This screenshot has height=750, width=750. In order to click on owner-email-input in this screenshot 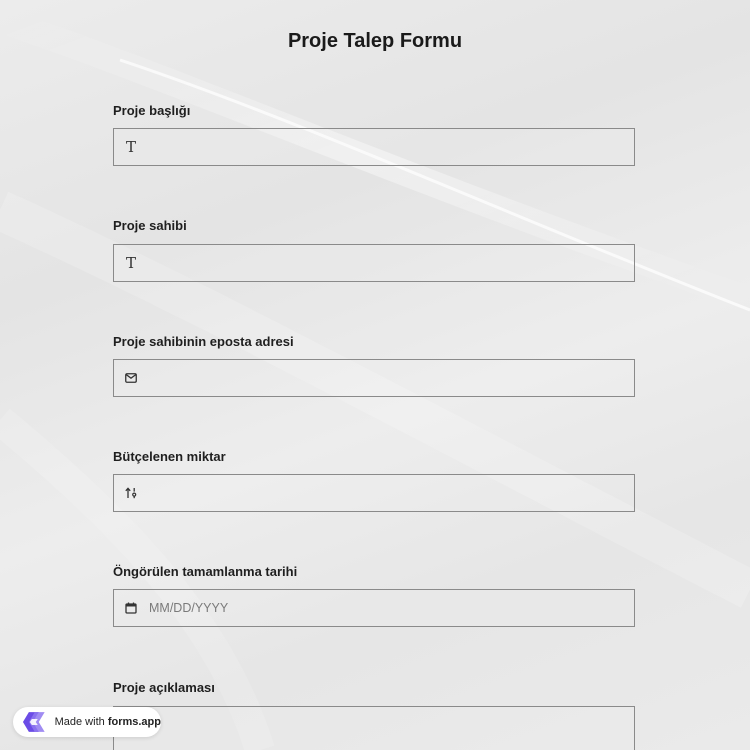, I will do `click(374, 378)`.